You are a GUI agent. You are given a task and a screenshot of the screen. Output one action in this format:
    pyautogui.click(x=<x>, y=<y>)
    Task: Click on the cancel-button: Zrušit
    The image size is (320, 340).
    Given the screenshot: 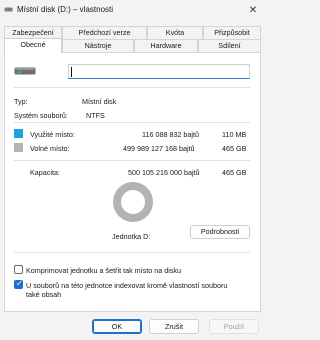 What is the action you would take?
    pyautogui.click(x=174, y=326)
    